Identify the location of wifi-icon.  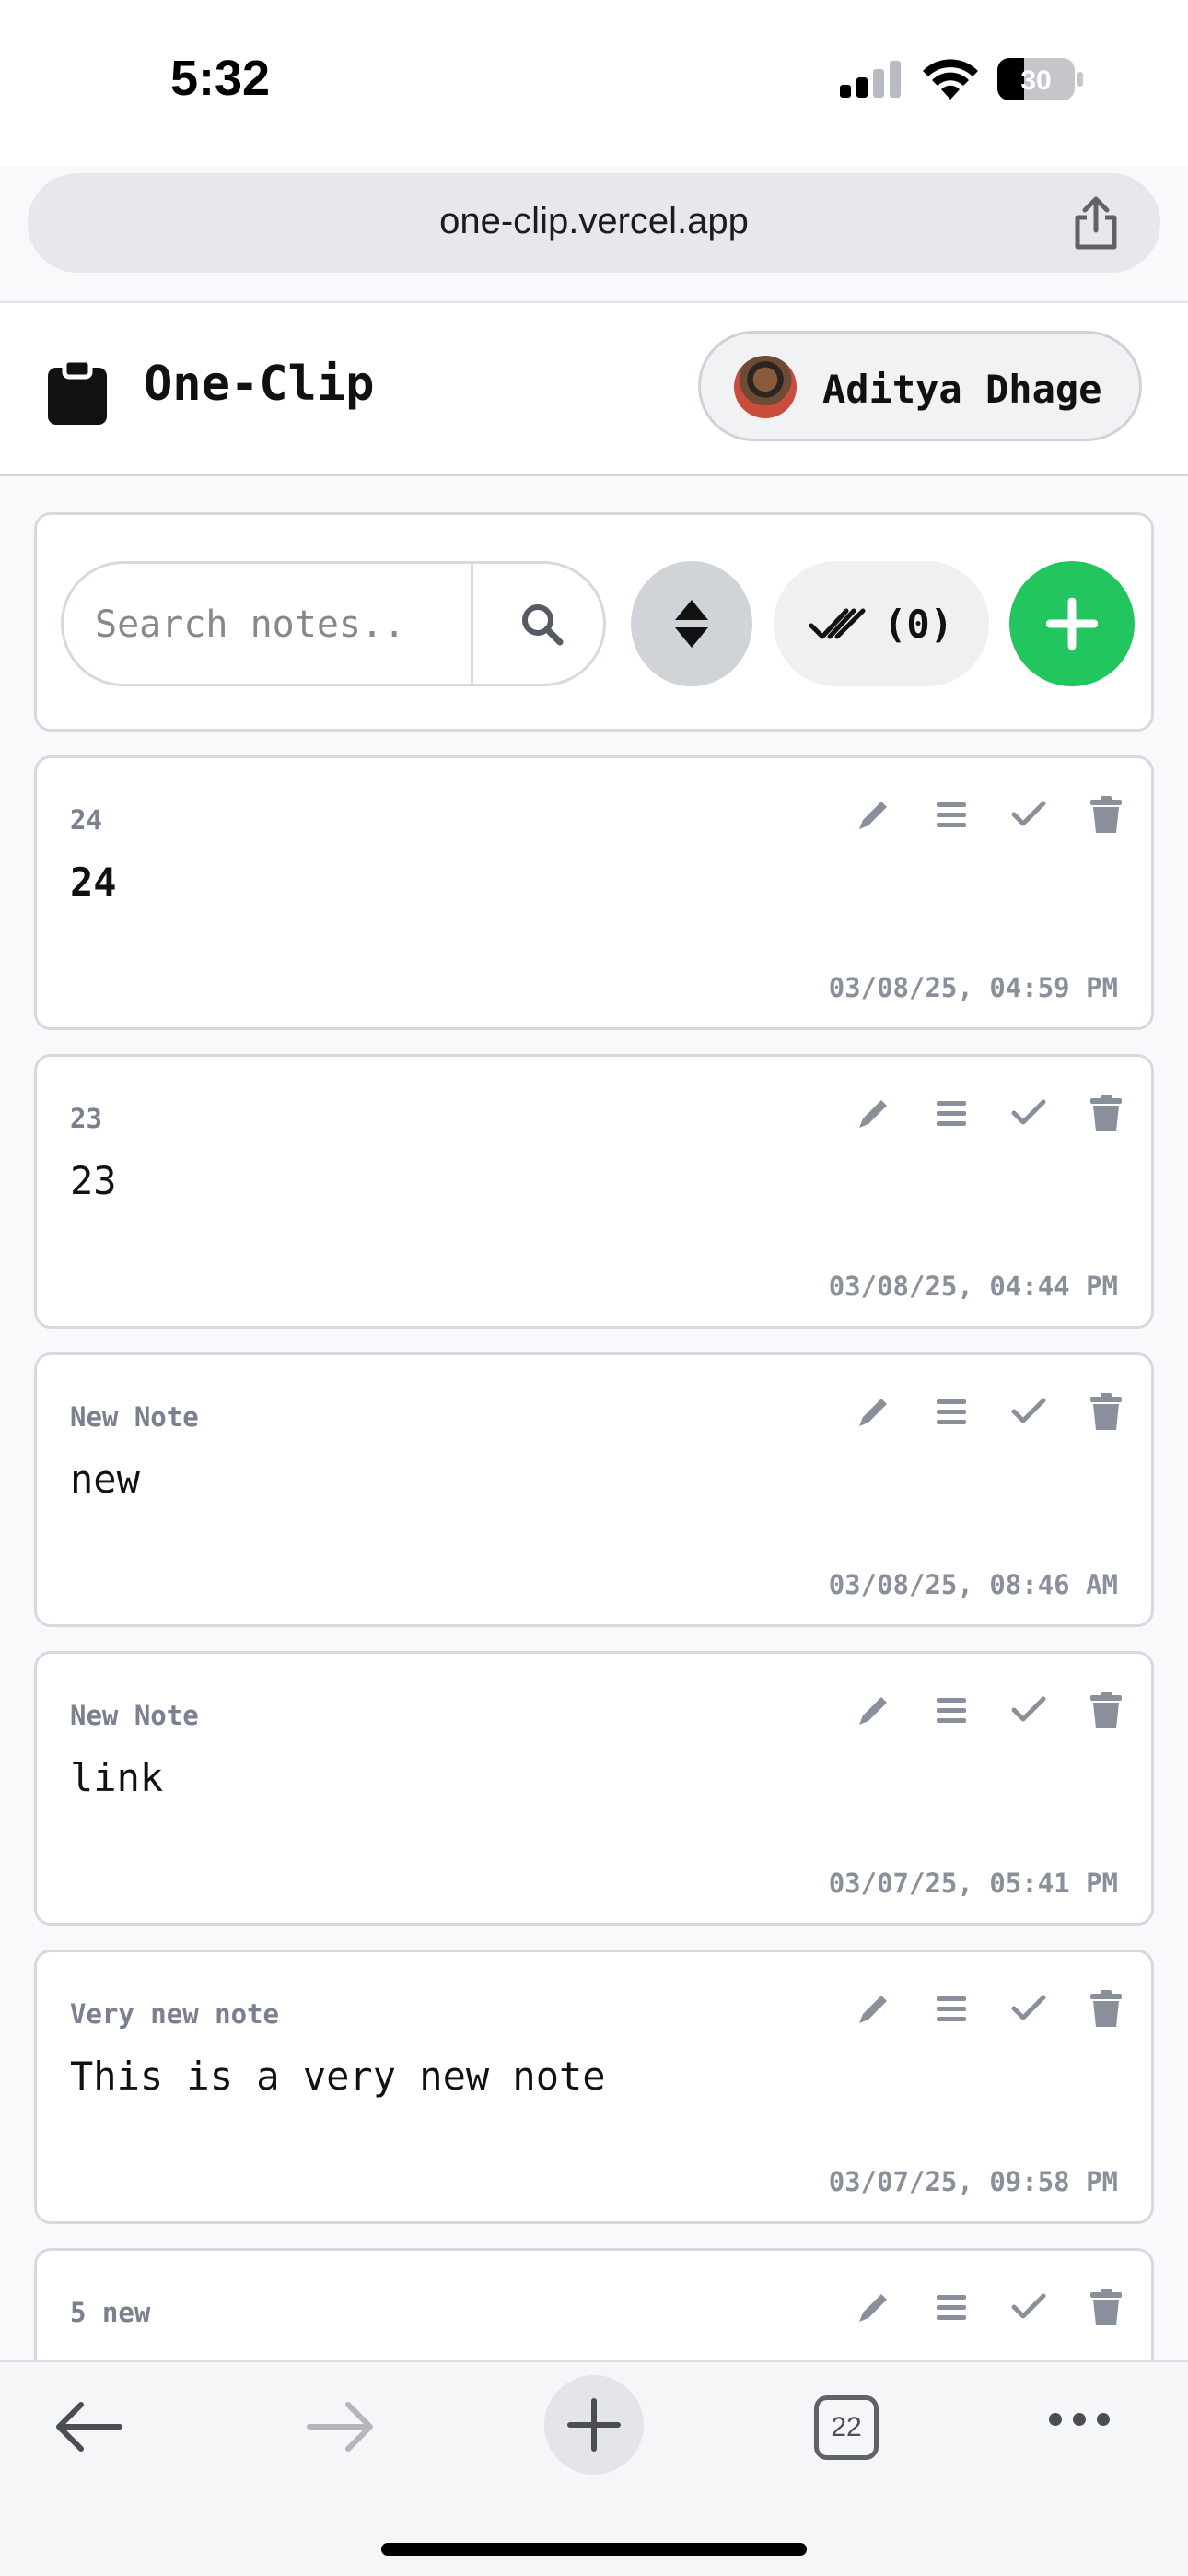
(951, 80).